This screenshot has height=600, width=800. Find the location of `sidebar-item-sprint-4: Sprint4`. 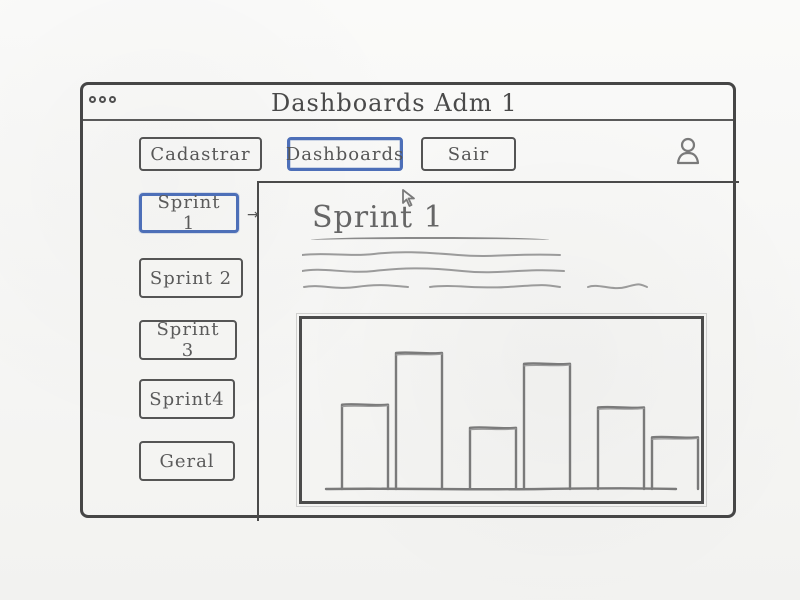

sidebar-item-sprint-4: Sprint4 is located at coordinates (187, 399).